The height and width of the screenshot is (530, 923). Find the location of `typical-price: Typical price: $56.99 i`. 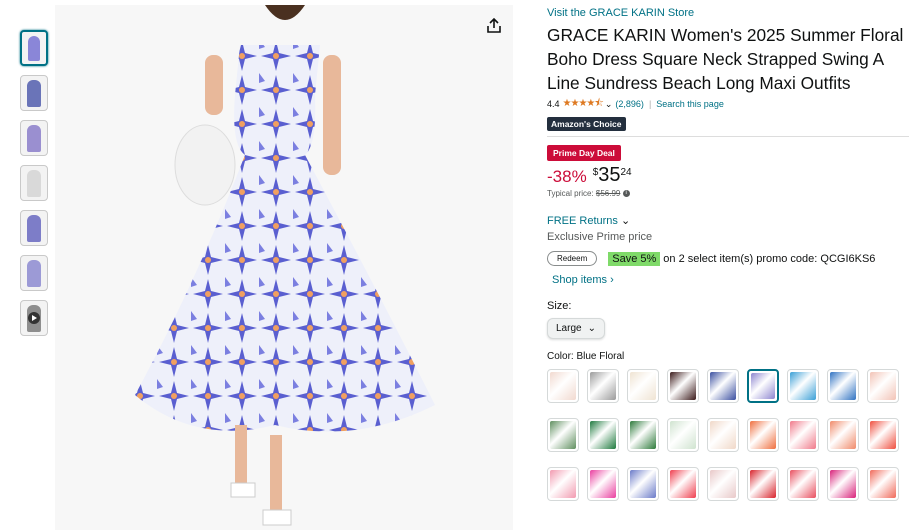

typical-price: Typical price: $56.99 i is located at coordinates (732, 193).